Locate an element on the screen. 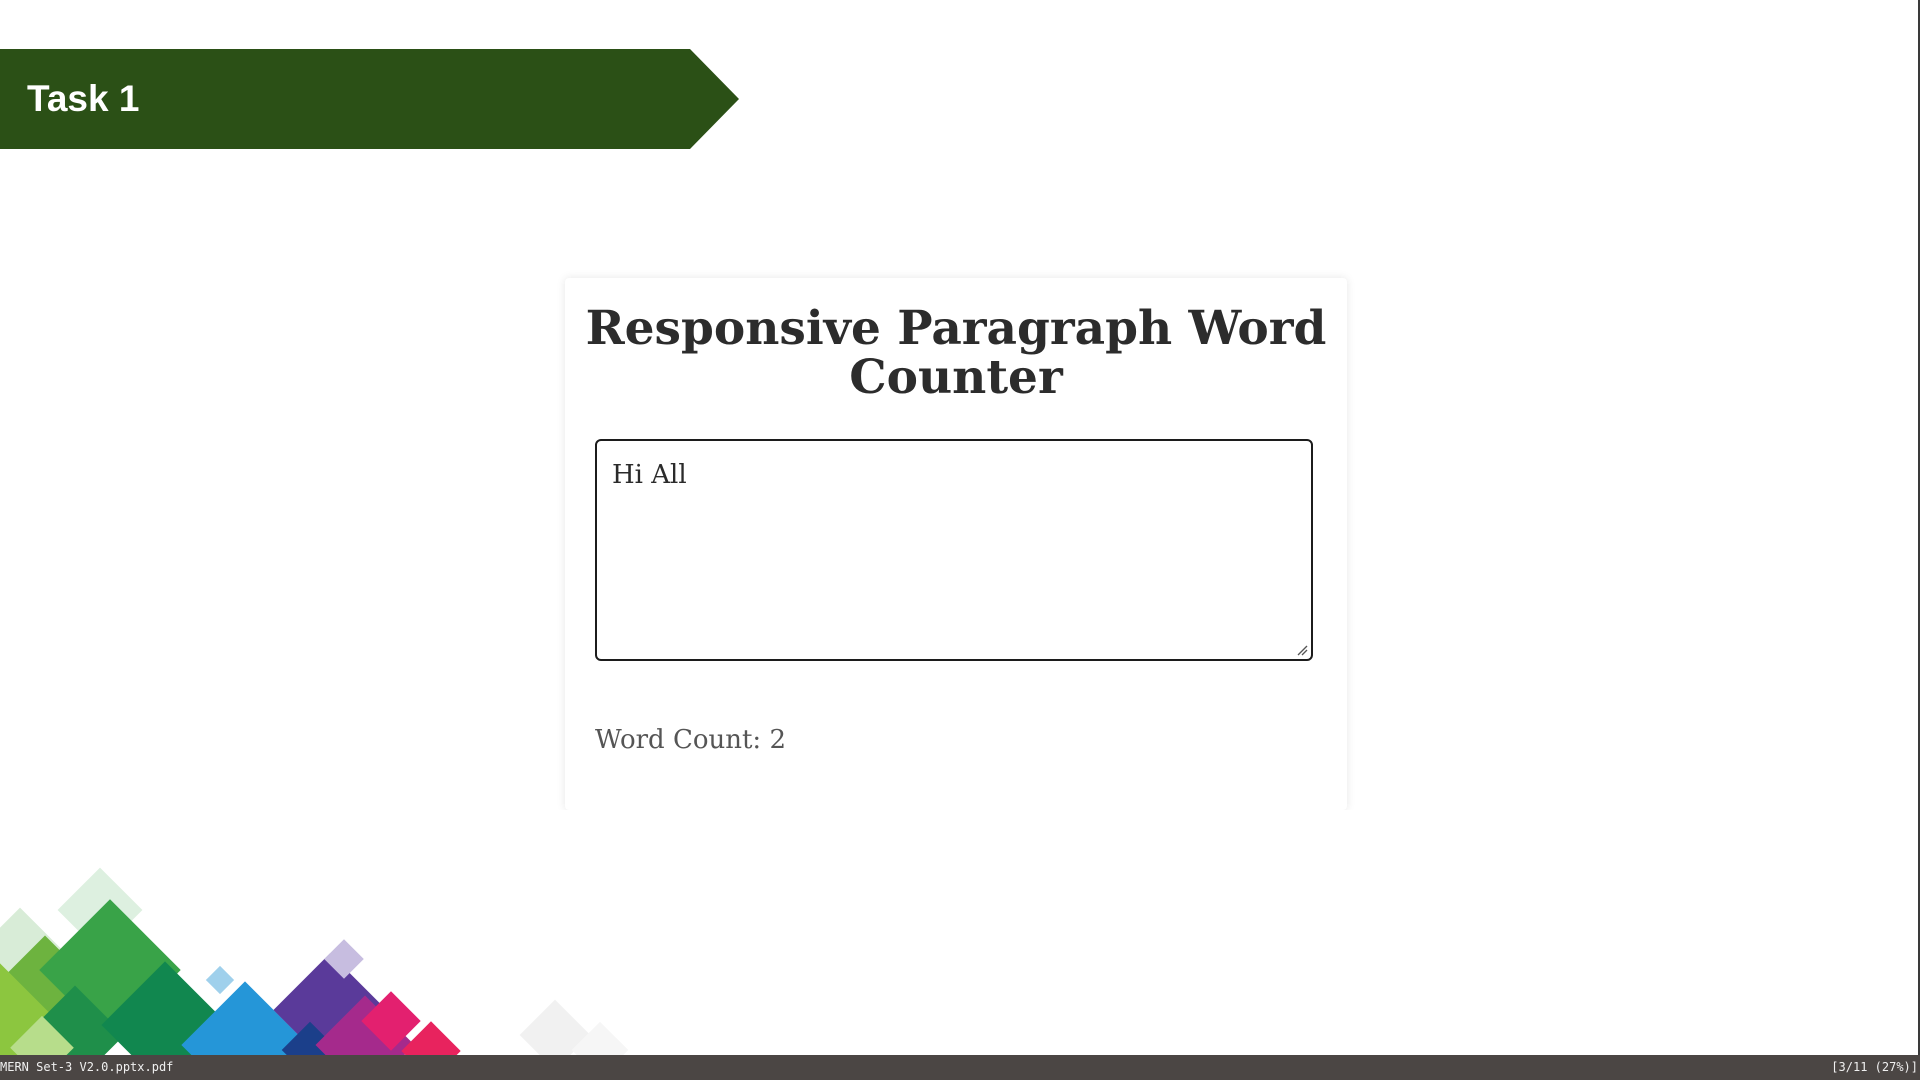  word-count: Word Count: 2 is located at coordinates (690, 740).